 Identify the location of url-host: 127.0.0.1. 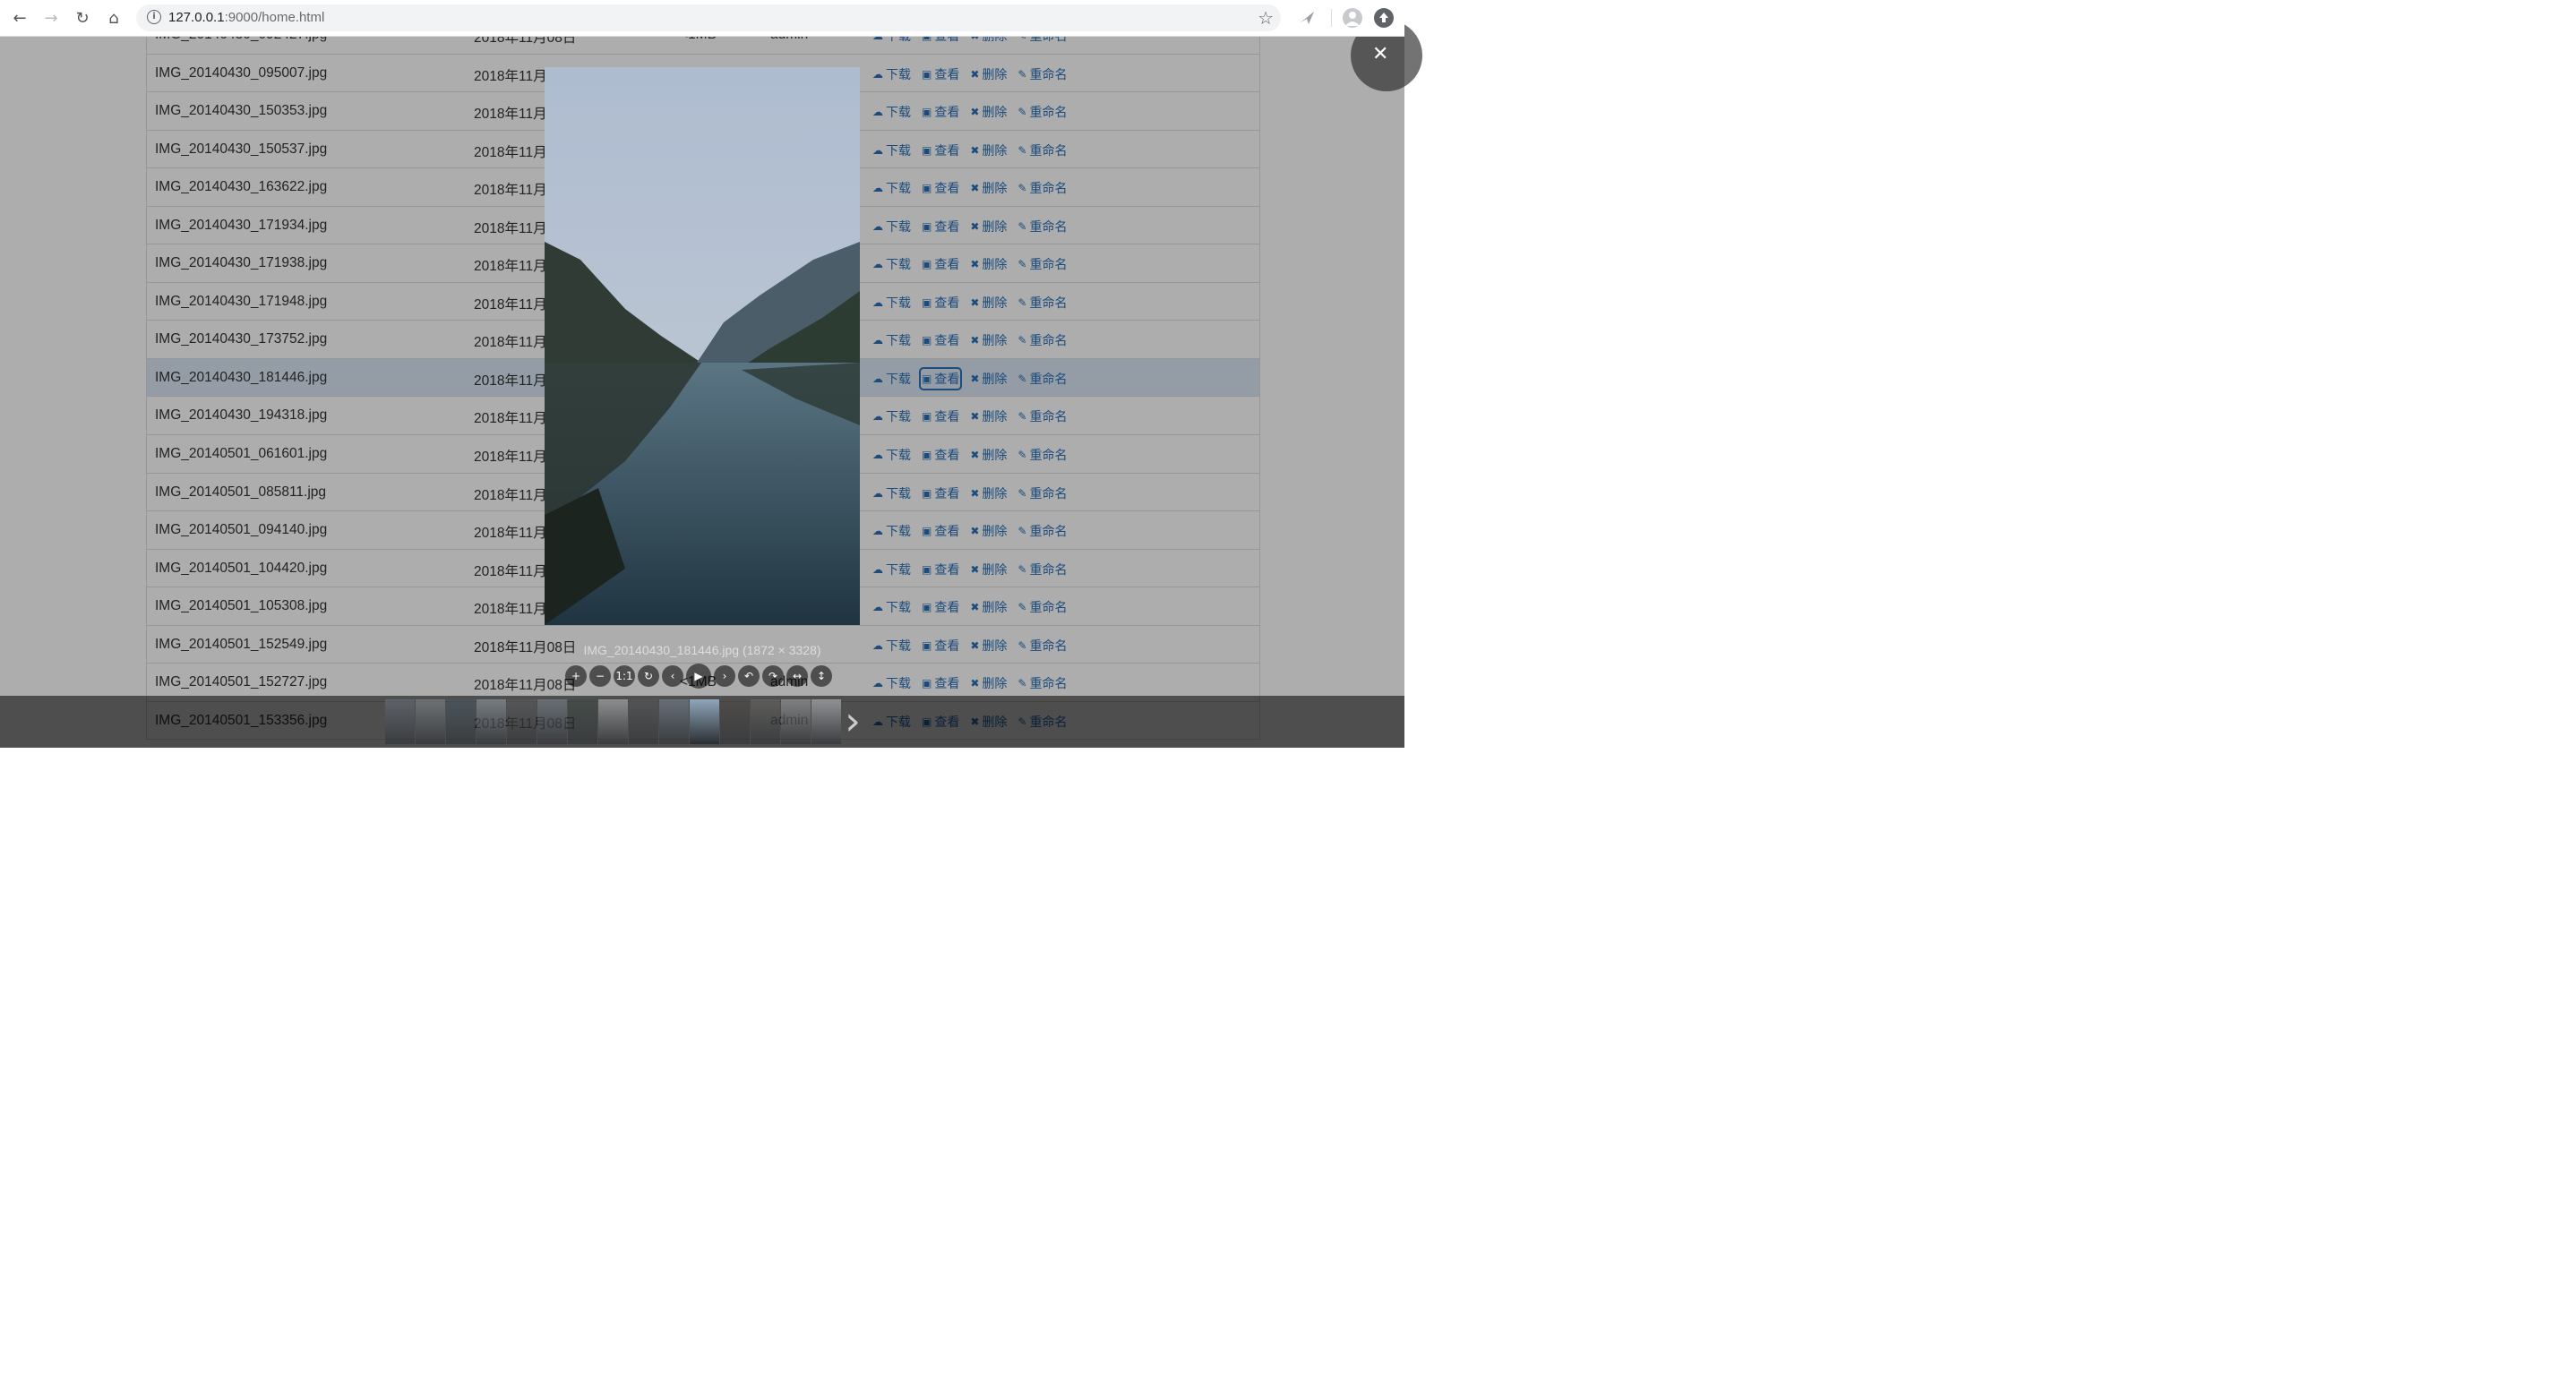
(196, 17).